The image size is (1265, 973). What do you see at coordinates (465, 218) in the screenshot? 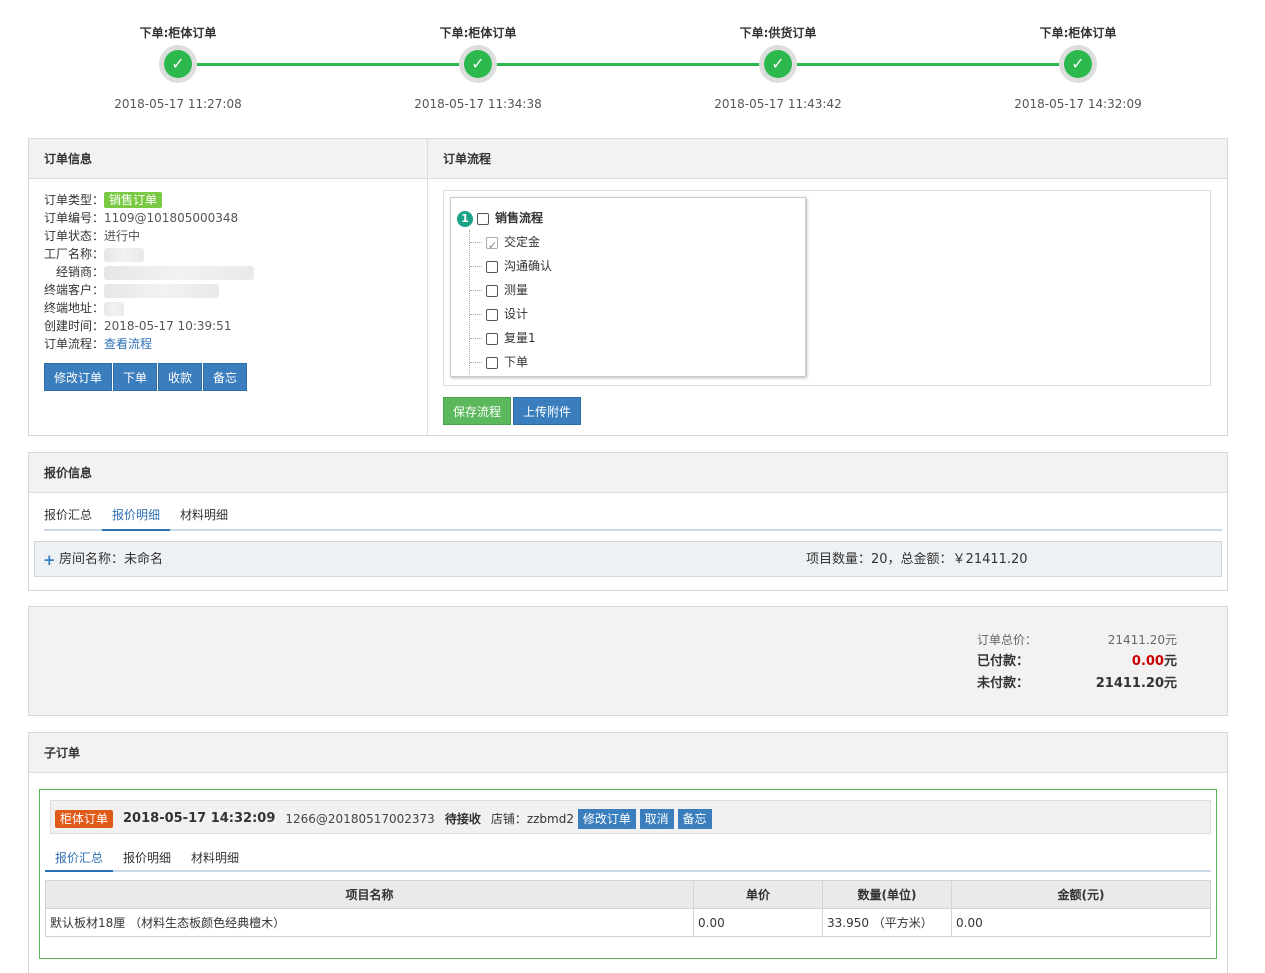
I see `step-number-badge: 1` at bounding box center [465, 218].